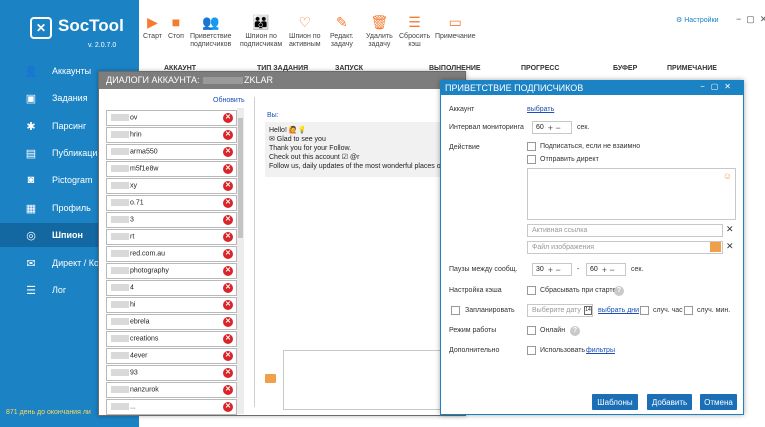 The image size is (765, 427). What do you see at coordinates (531, 159) in the screenshot?
I see `direct-checkbox` at bounding box center [531, 159].